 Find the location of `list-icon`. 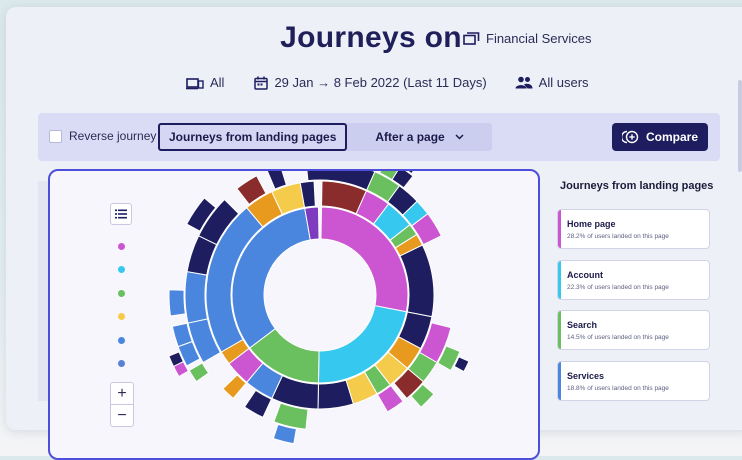

list-icon is located at coordinates (121, 214).